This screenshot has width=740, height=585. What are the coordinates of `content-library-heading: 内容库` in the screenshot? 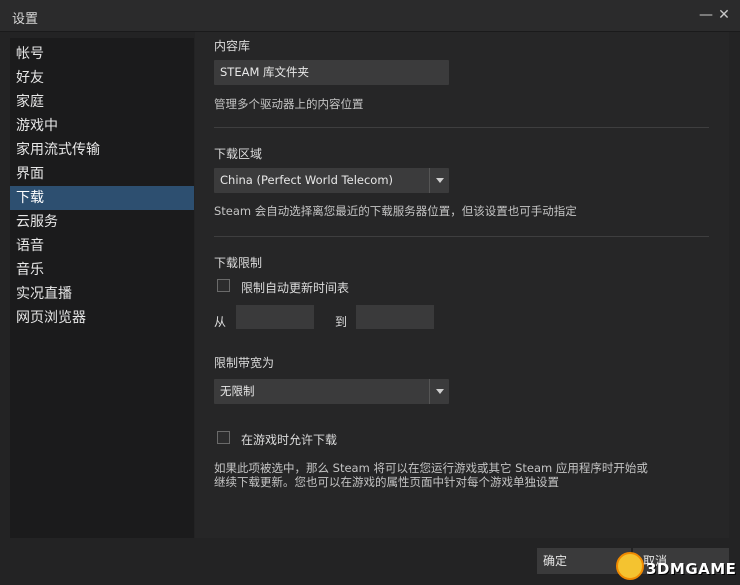 It's located at (232, 46).